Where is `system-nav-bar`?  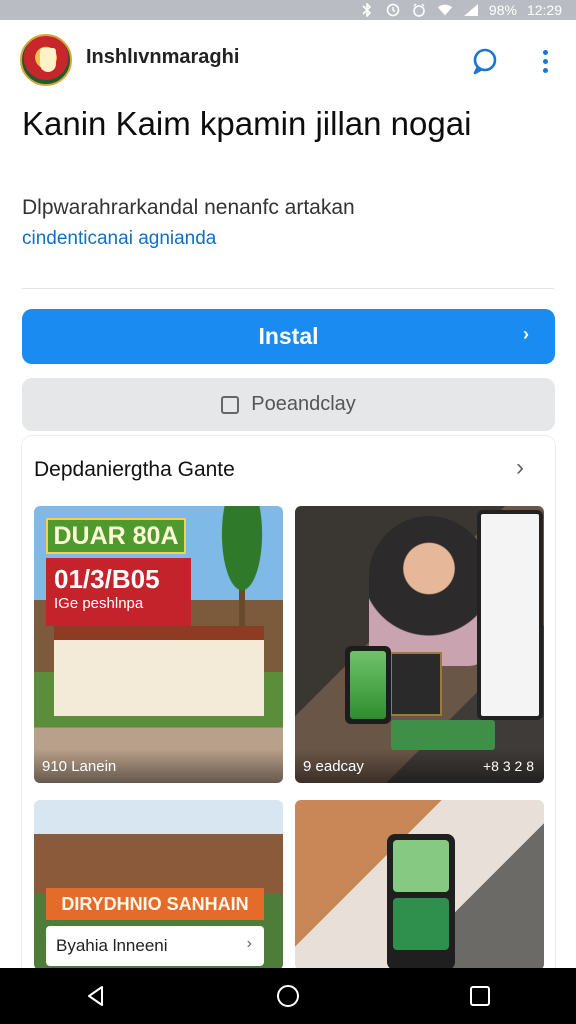 system-nav-bar is located at coordinates (288, 996).